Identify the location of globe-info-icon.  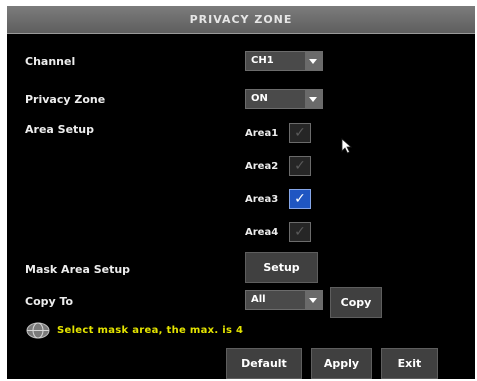
(38, 330).